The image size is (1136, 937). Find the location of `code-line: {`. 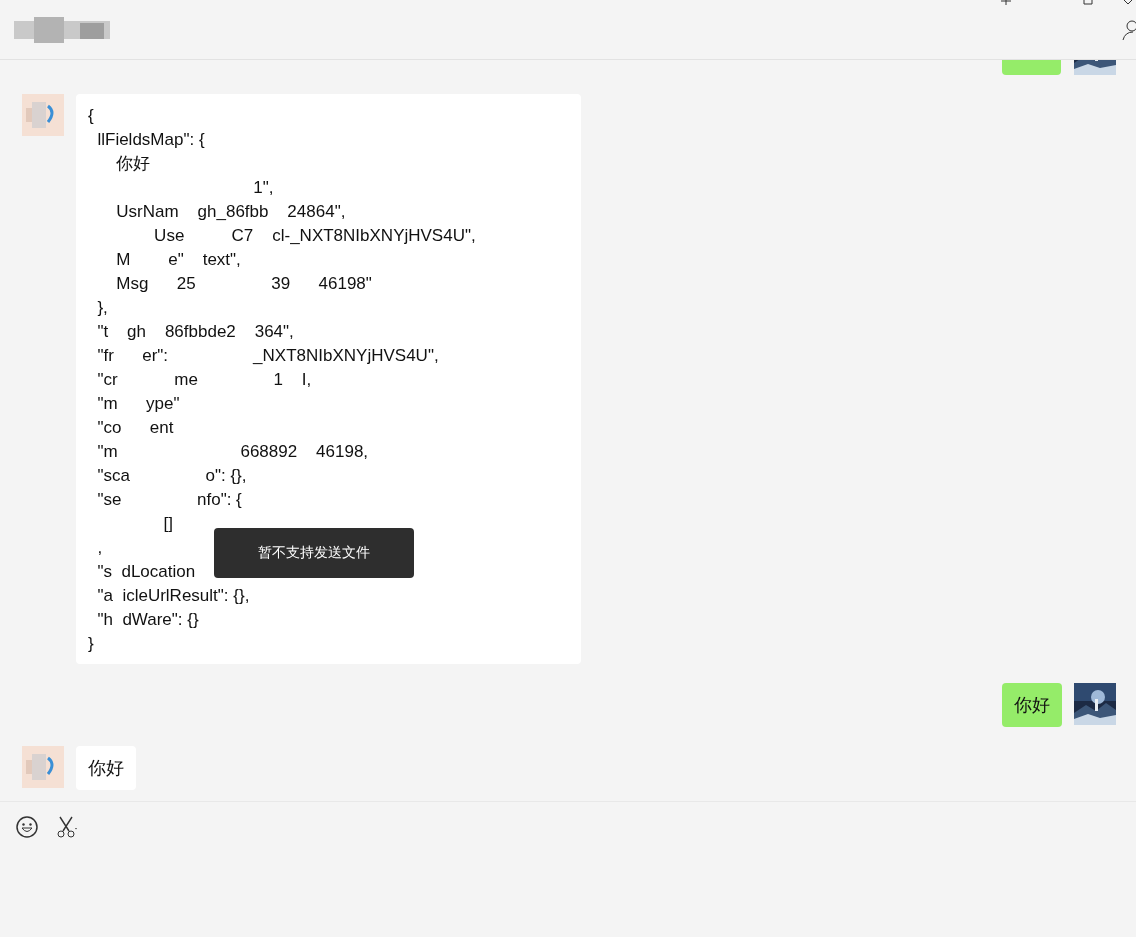

code-line: { is located at coordinates (91, 116).